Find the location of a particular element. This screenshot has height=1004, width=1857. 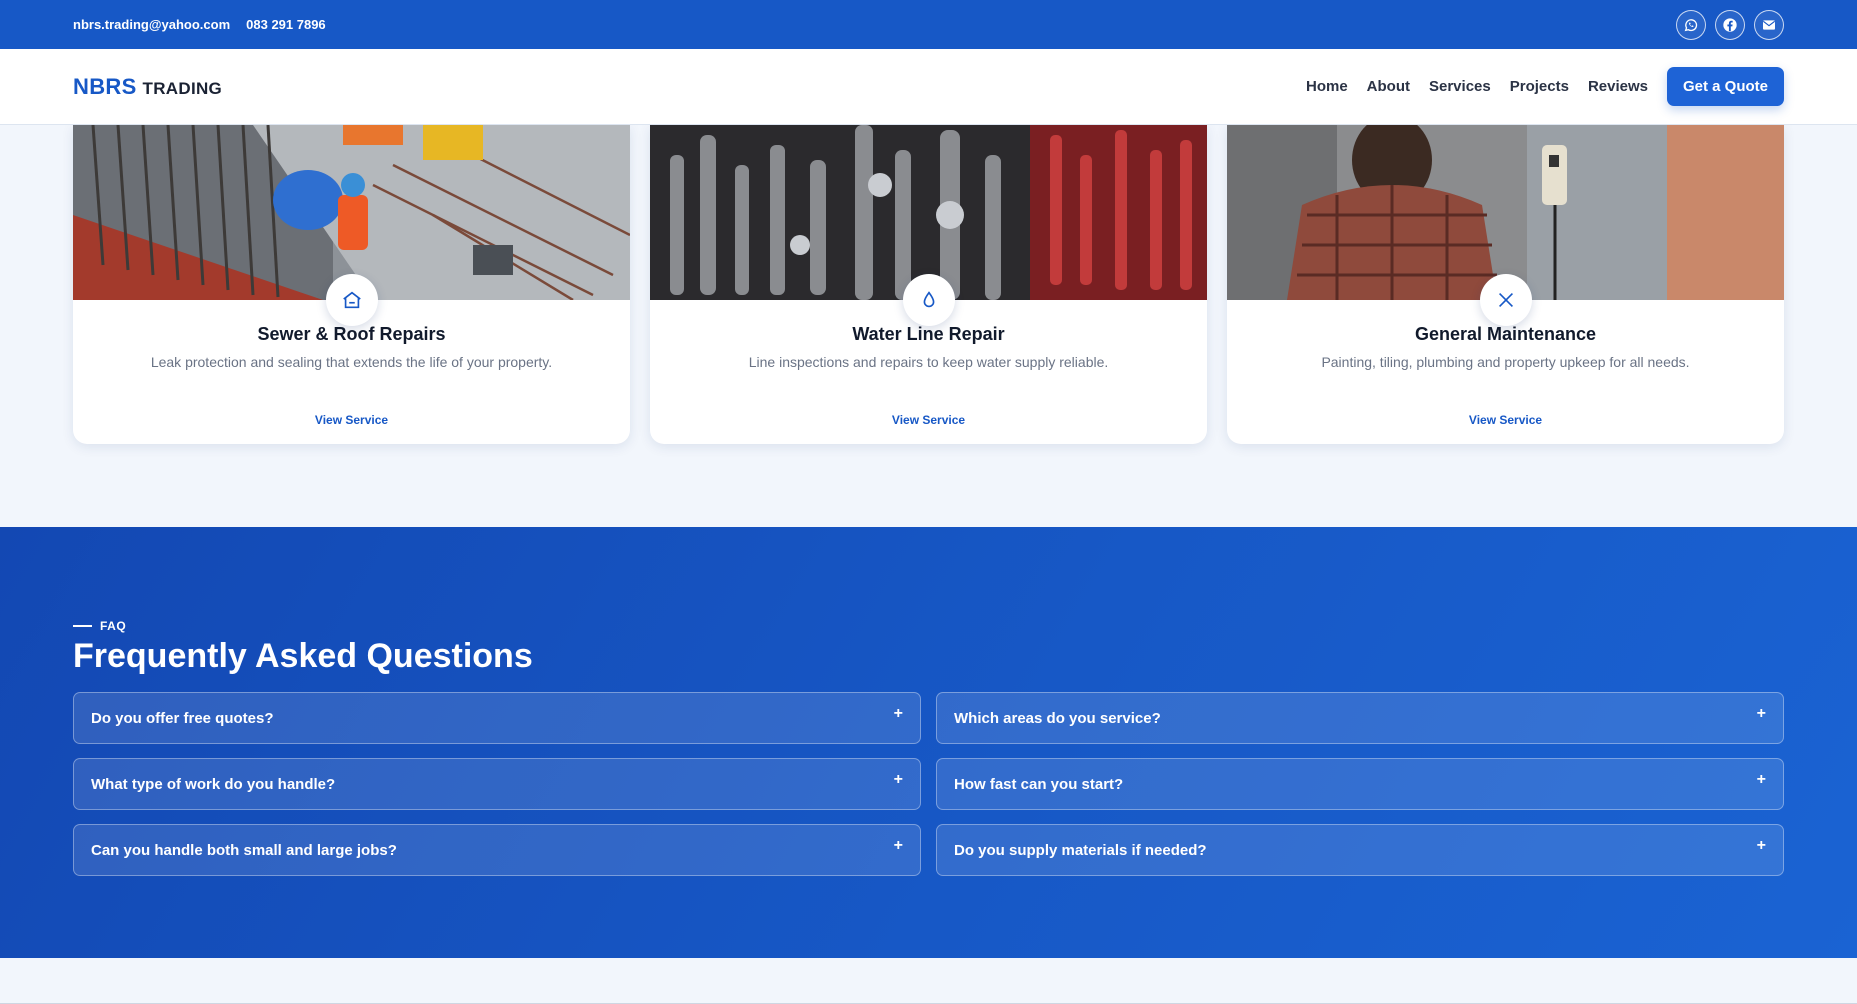

faq-item: Do you supply materials if needed? + is located at coordinates (1360, 850).